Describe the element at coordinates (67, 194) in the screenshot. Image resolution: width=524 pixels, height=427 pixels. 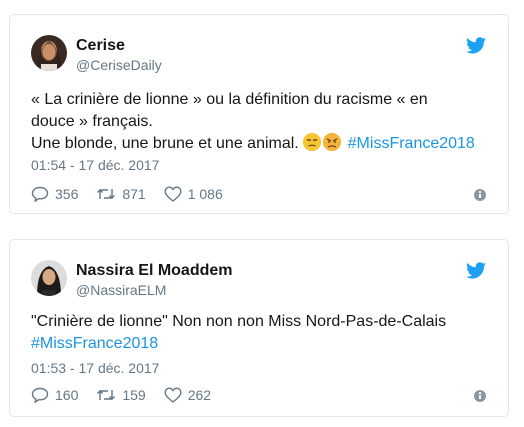
I see `reply-count: 356` at that location.